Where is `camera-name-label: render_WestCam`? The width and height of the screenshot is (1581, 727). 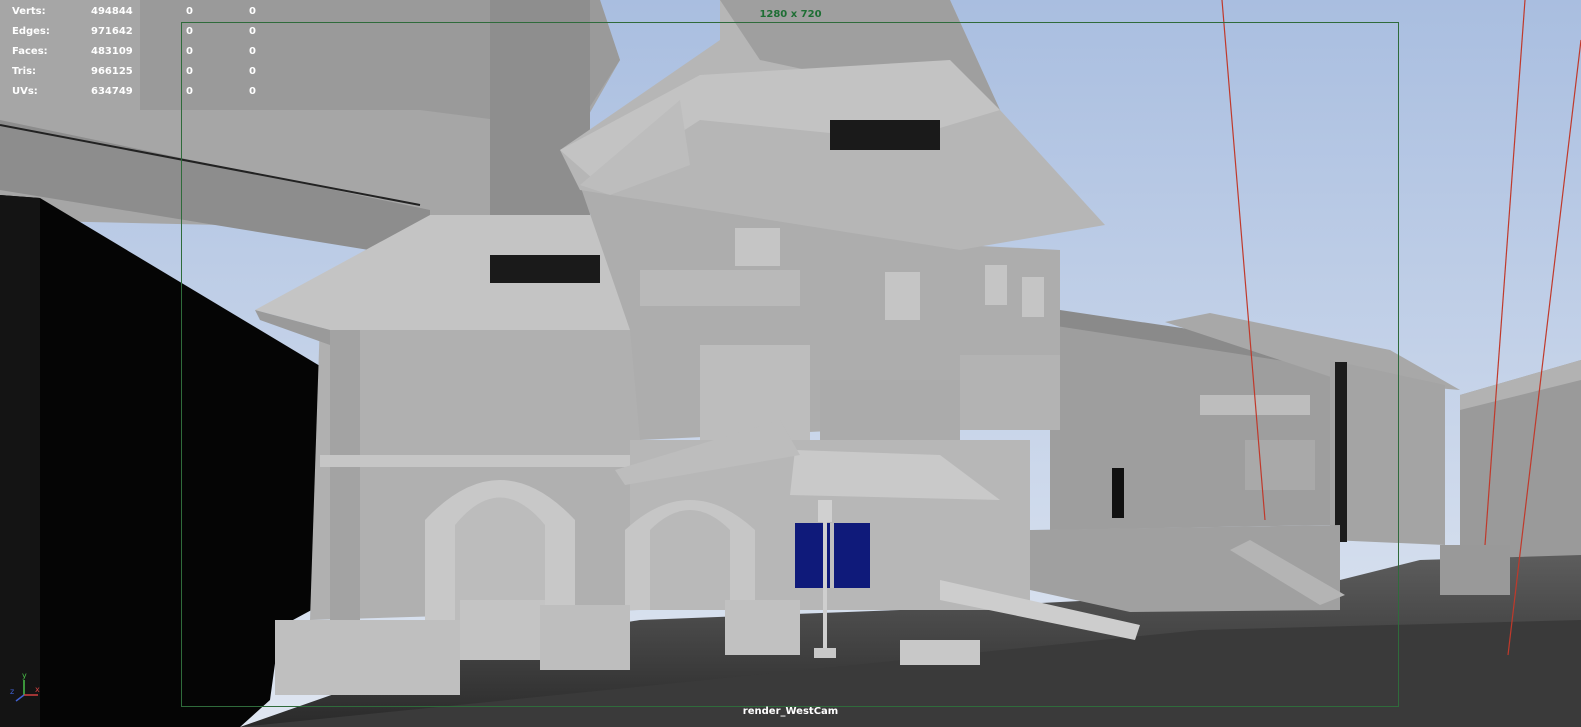
camera-name-label: render_WestCam is located at coordinates (790, 711).